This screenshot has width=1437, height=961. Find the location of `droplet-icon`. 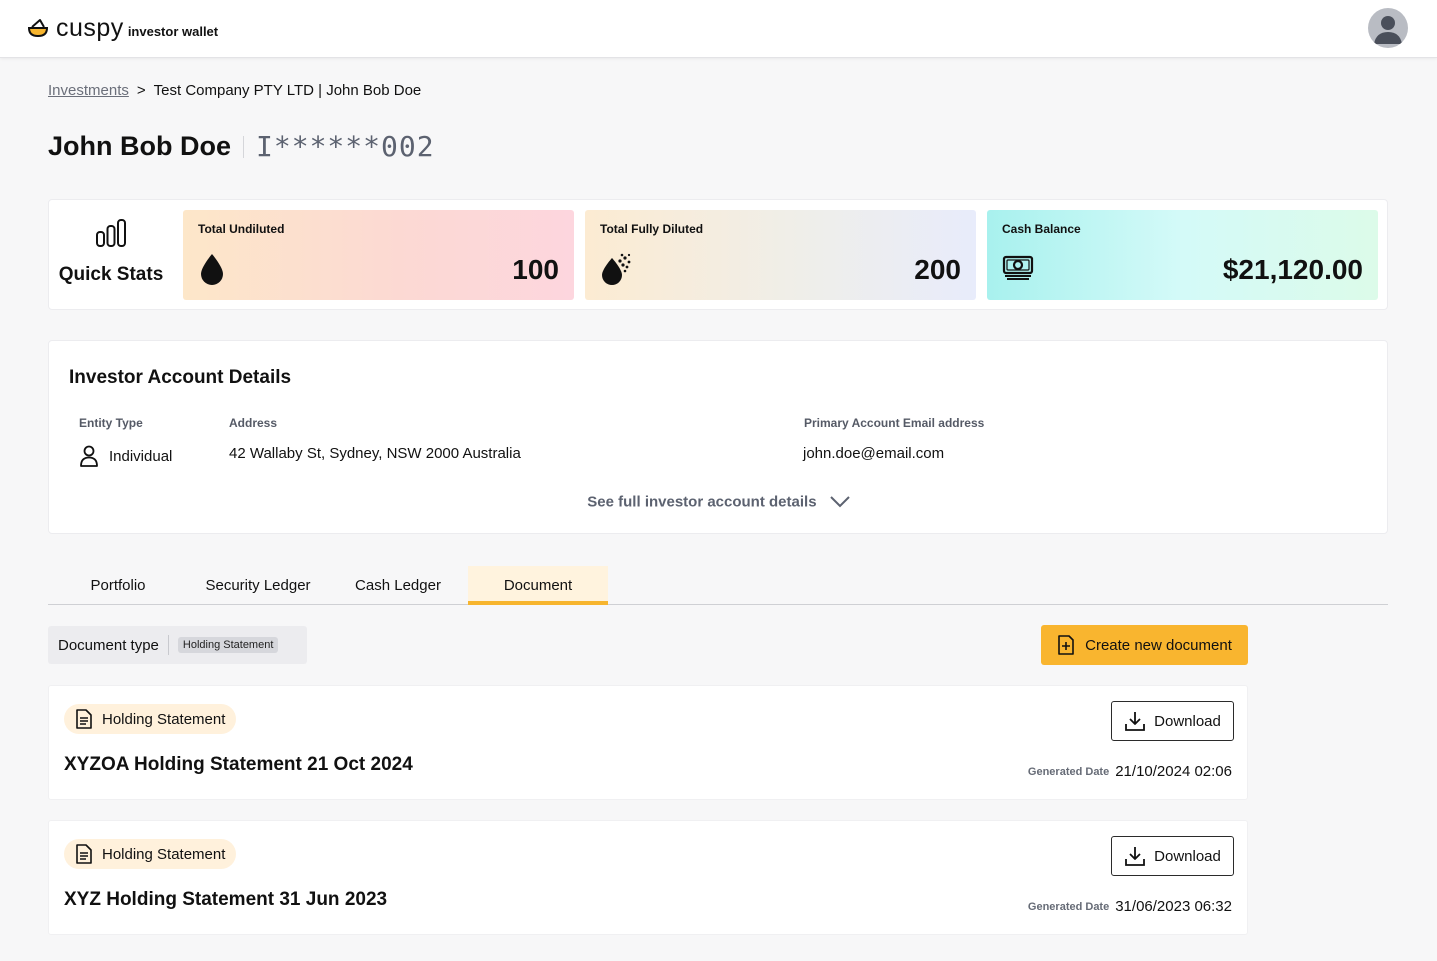

droplet-icon is located at coordinates (212, 269).